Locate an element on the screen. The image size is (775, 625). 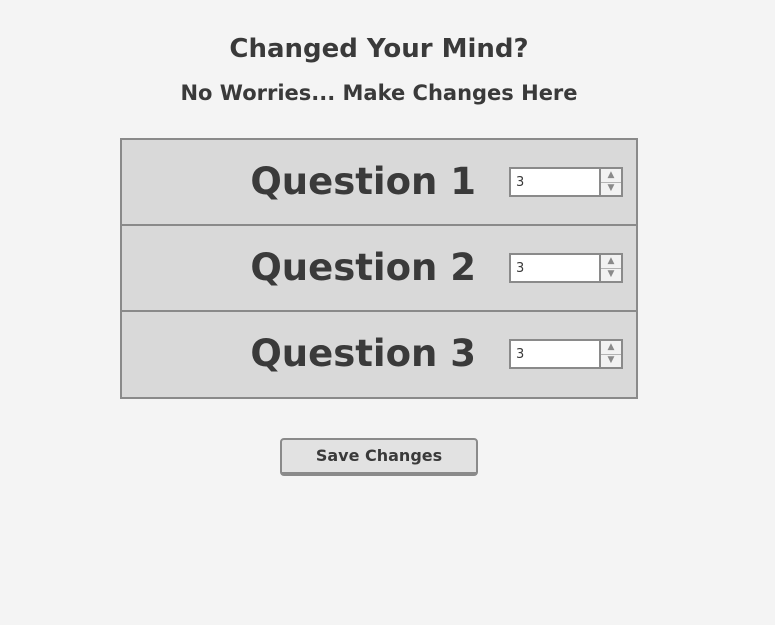
save-changes-button: Save Changes is located at coordinates (379, 457).